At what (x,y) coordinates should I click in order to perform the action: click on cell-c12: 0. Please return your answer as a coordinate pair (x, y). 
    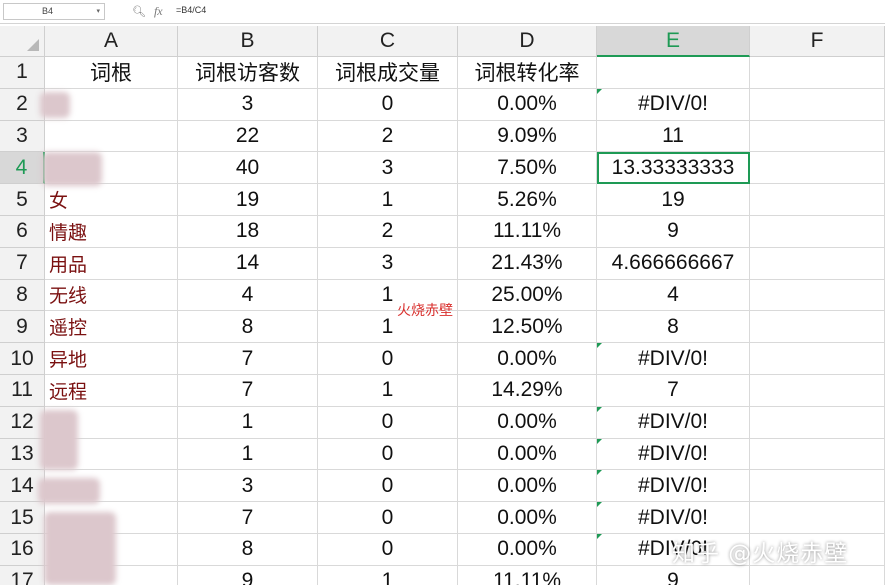
    Looking at the image, I should click on (388, 422).